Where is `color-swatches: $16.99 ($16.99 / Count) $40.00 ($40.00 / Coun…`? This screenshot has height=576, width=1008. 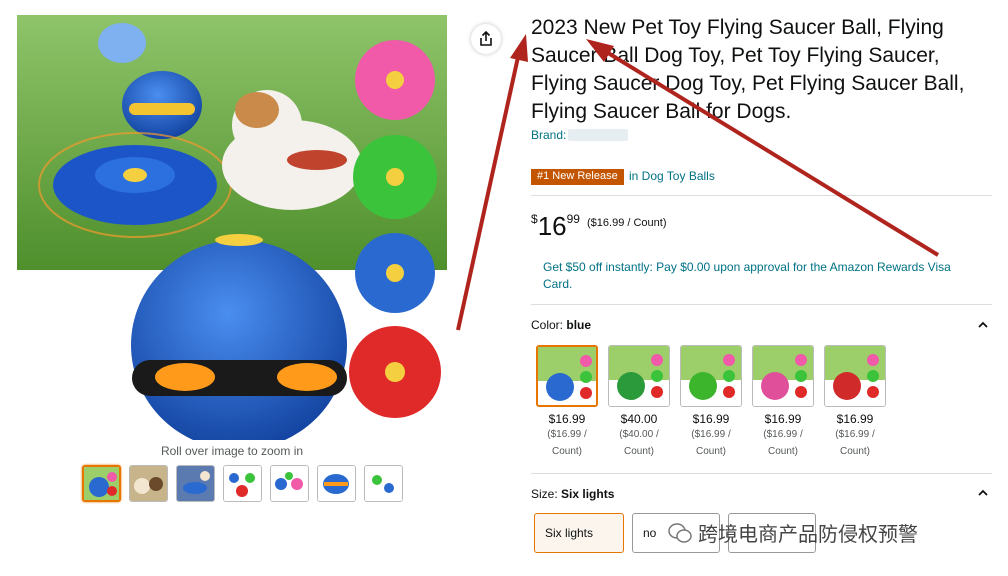
color-swatches: $16.99 ($16.99 / Count) $40.00 ($40.00 / Coun… is located at coordinates (711, 402).